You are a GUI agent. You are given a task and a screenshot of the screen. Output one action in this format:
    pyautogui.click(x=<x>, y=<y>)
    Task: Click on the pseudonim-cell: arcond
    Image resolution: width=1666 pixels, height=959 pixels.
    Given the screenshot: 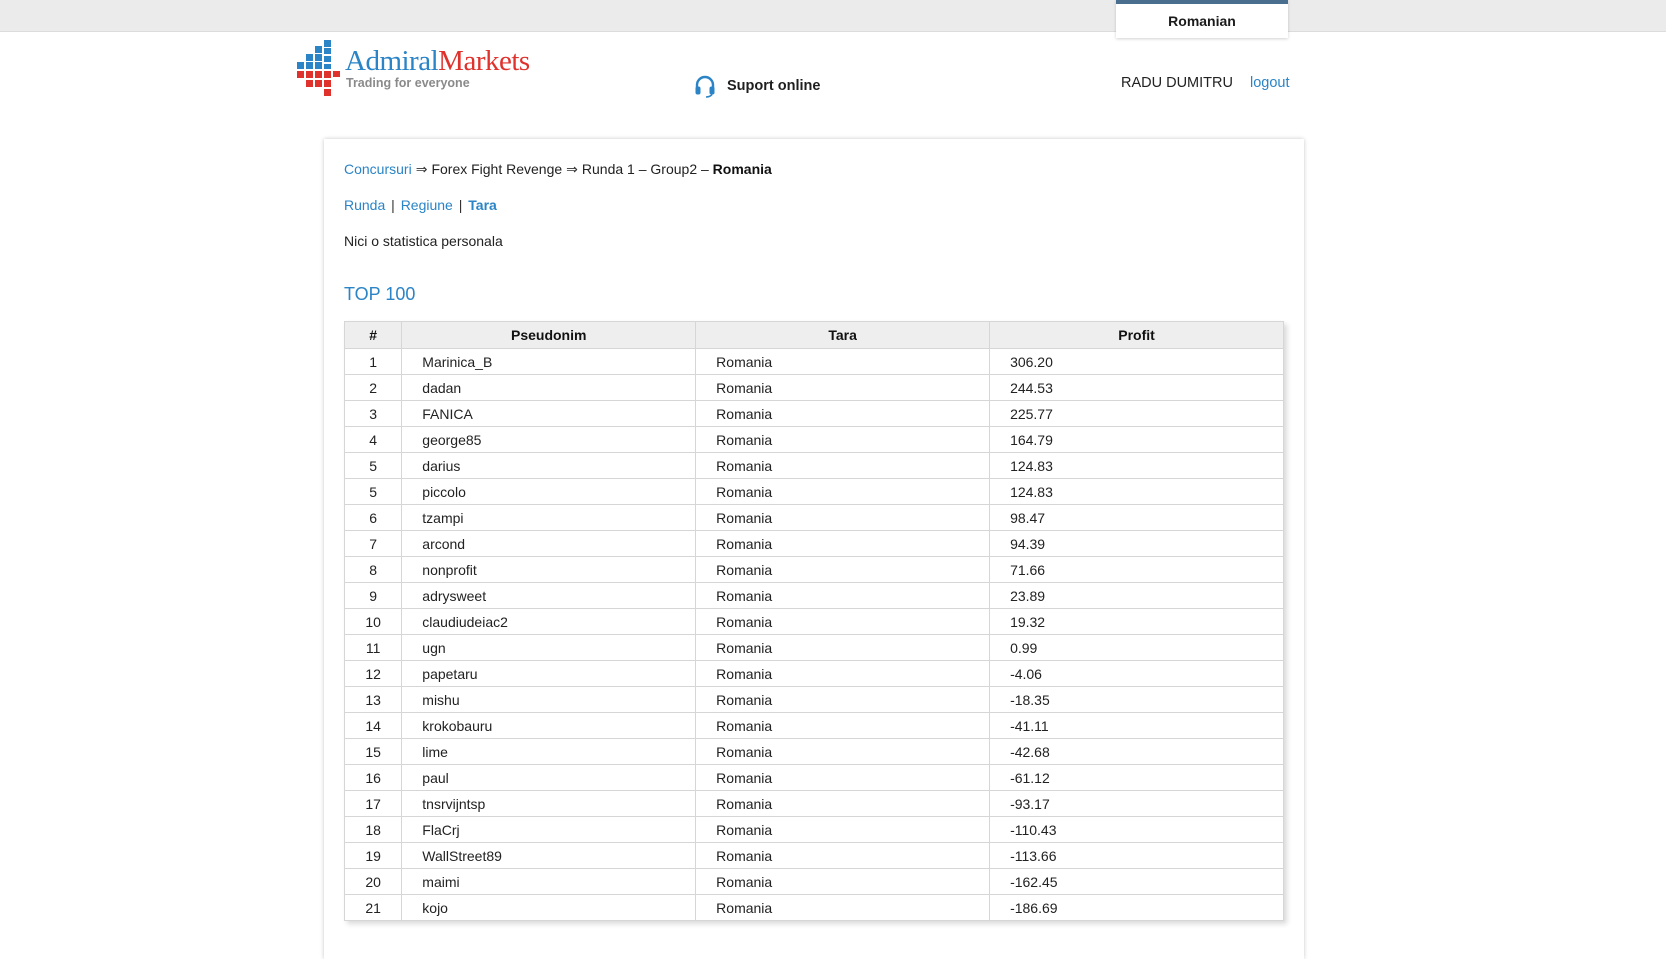 What is the action you would take?
    pyautogui.click(x=549, y=543)
    